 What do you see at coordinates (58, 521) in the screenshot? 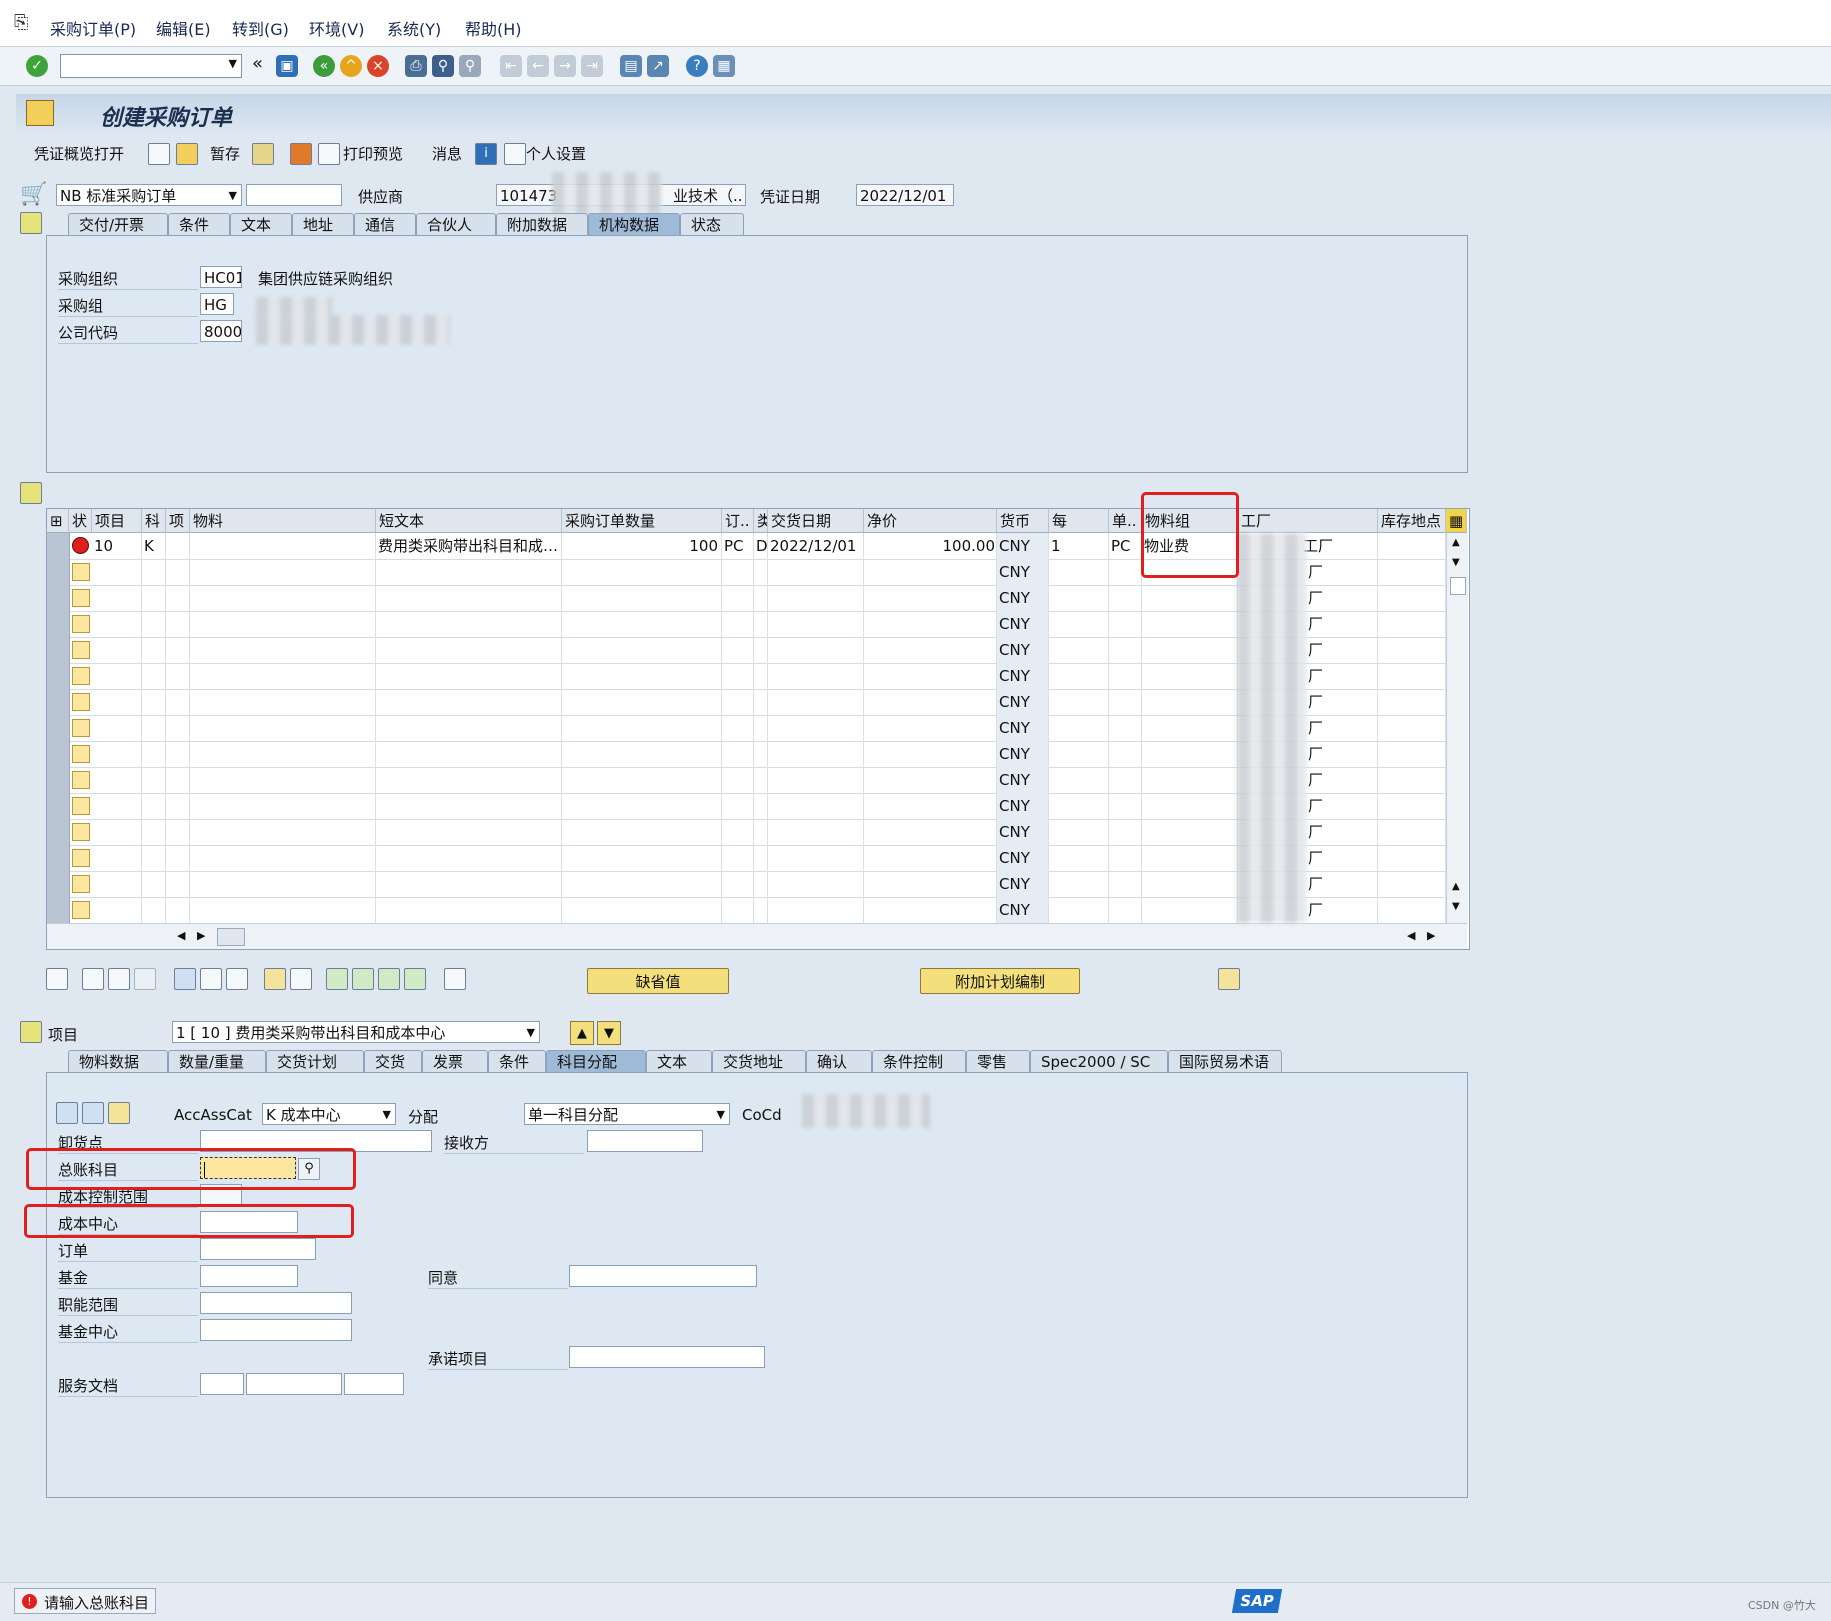
I see `select-all-header: ⊞` at bounding box center [58, 521].